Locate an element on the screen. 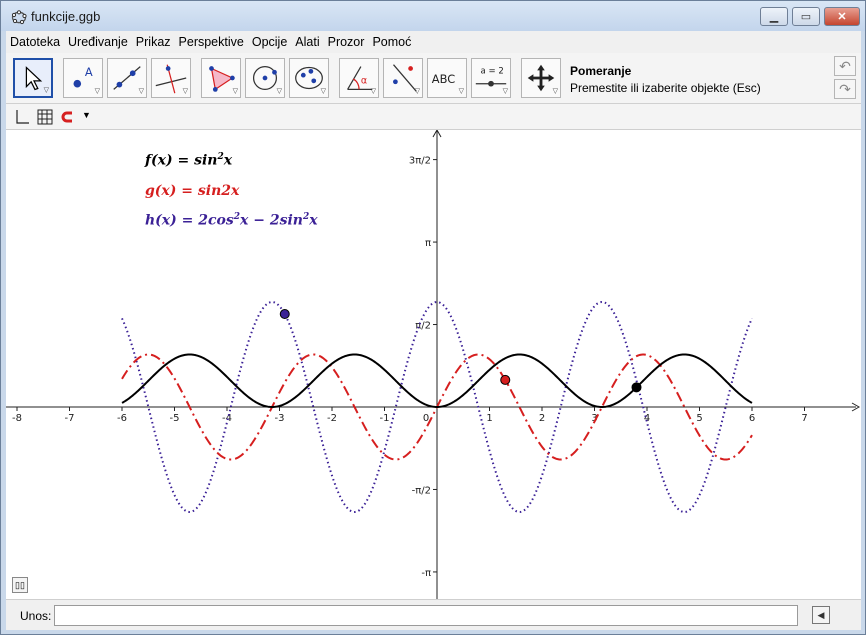 This screenshot has width=866, height=635. restore-icon: ▭ is located at coordinates (806, 17).